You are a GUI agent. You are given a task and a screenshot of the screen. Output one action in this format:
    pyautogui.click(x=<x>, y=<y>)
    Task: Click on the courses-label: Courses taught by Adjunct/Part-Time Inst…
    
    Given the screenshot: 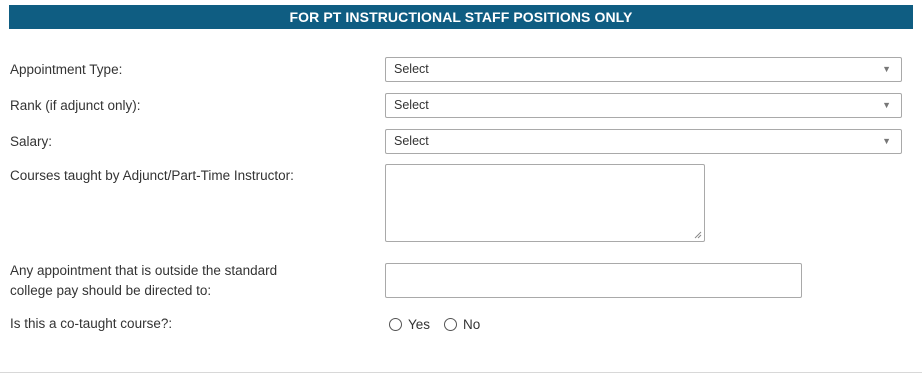 What is the action you would take?
    pyautogui.click(x=152, y=175)
    